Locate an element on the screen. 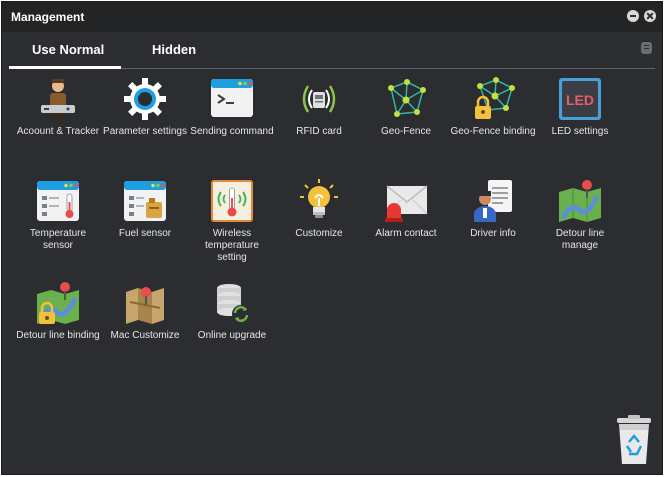 The image size is (666, 477). recycle-bin-icon is located at coordinates (634, 440).